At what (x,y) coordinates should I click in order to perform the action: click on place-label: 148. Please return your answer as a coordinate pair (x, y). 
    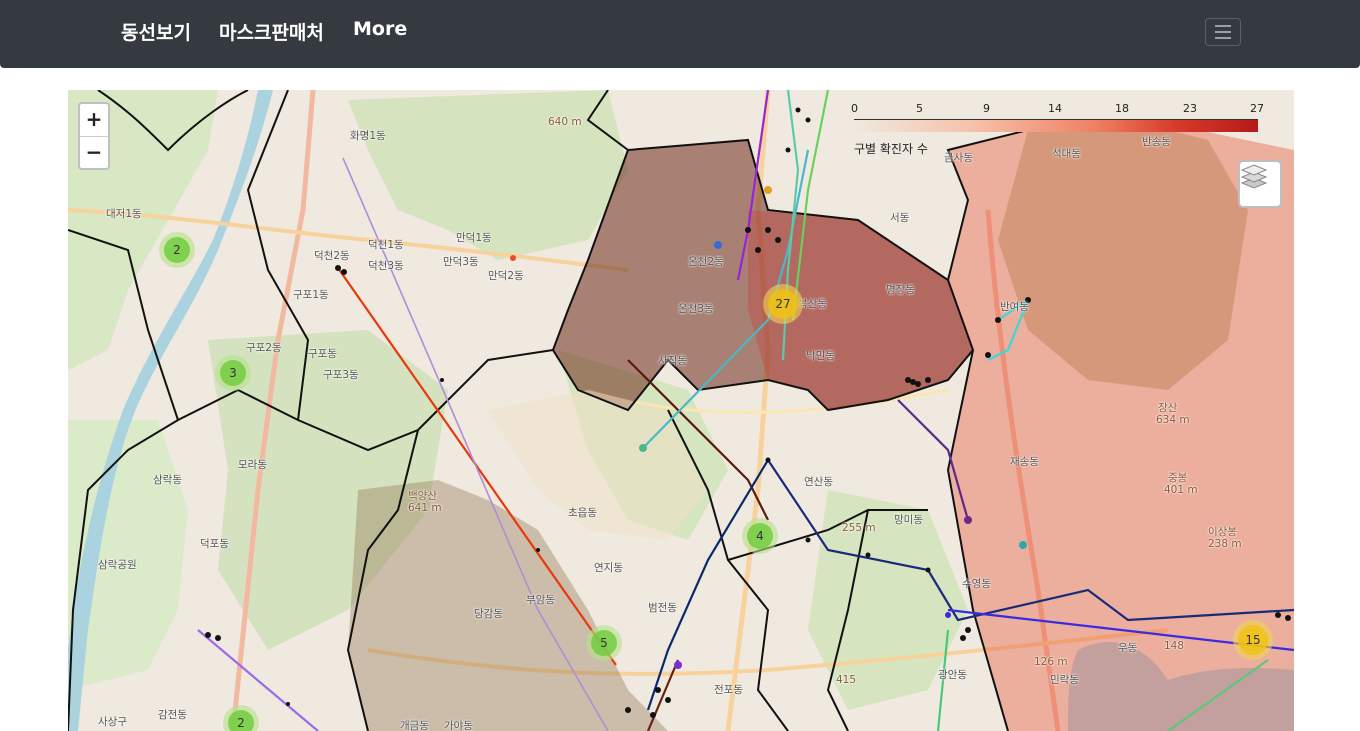
    Looking at the image, I should click on (1174, 646).